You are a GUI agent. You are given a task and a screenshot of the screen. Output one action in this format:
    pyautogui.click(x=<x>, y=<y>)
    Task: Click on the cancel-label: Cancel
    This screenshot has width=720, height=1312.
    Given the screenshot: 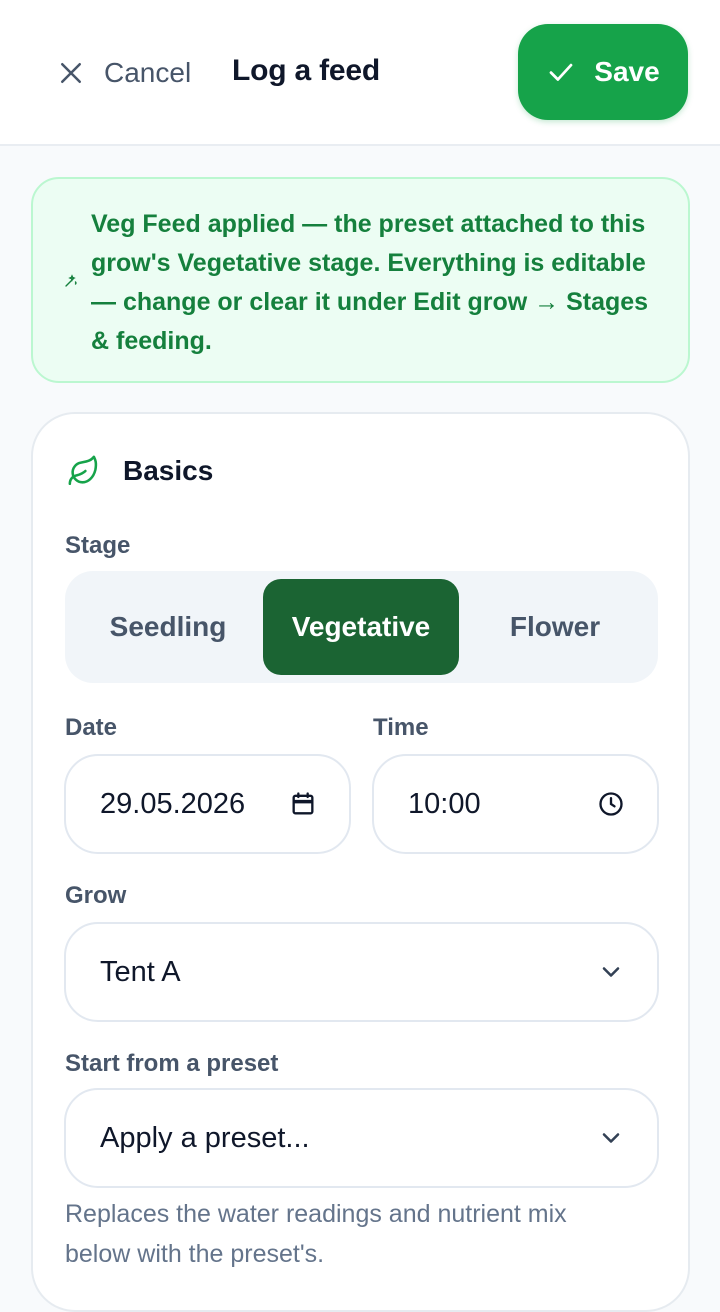 What is the action you would take?
    pyautogui.click(x=148, y=72)
    